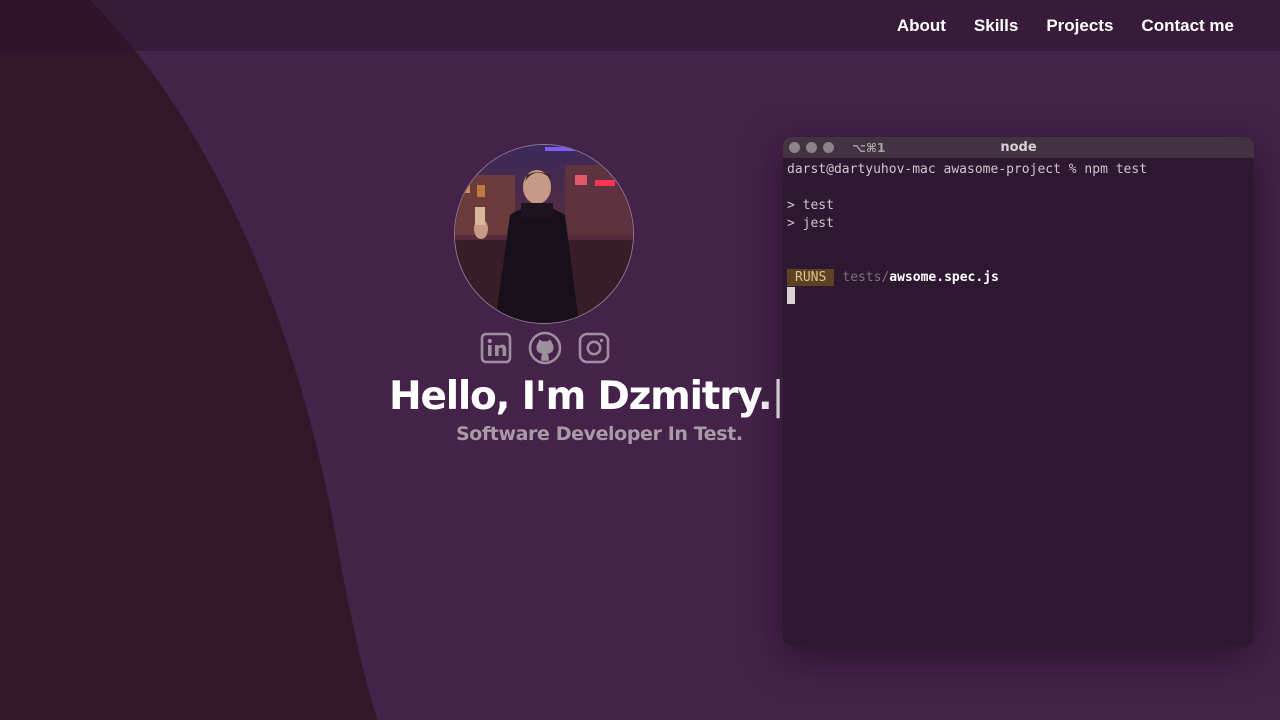  I want to click on nav-menu: About Skills Projects Contact me, so click(1065, 26).